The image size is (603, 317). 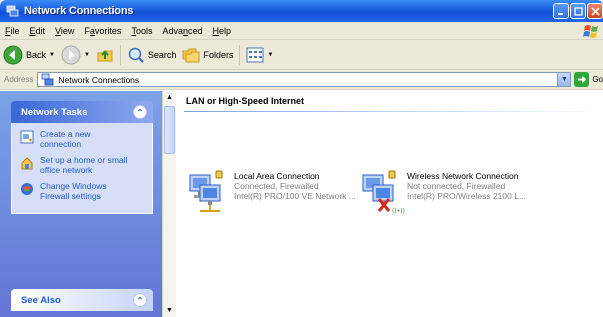 I want to click on menu-advanced: Advanced, so click(x=182, y=31).